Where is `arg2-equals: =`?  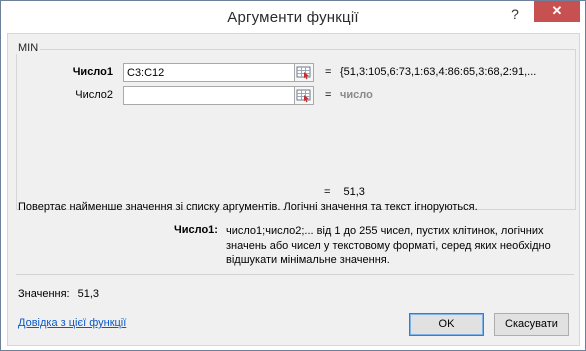
arg2-equals: = is located at coordinates (328, 95).